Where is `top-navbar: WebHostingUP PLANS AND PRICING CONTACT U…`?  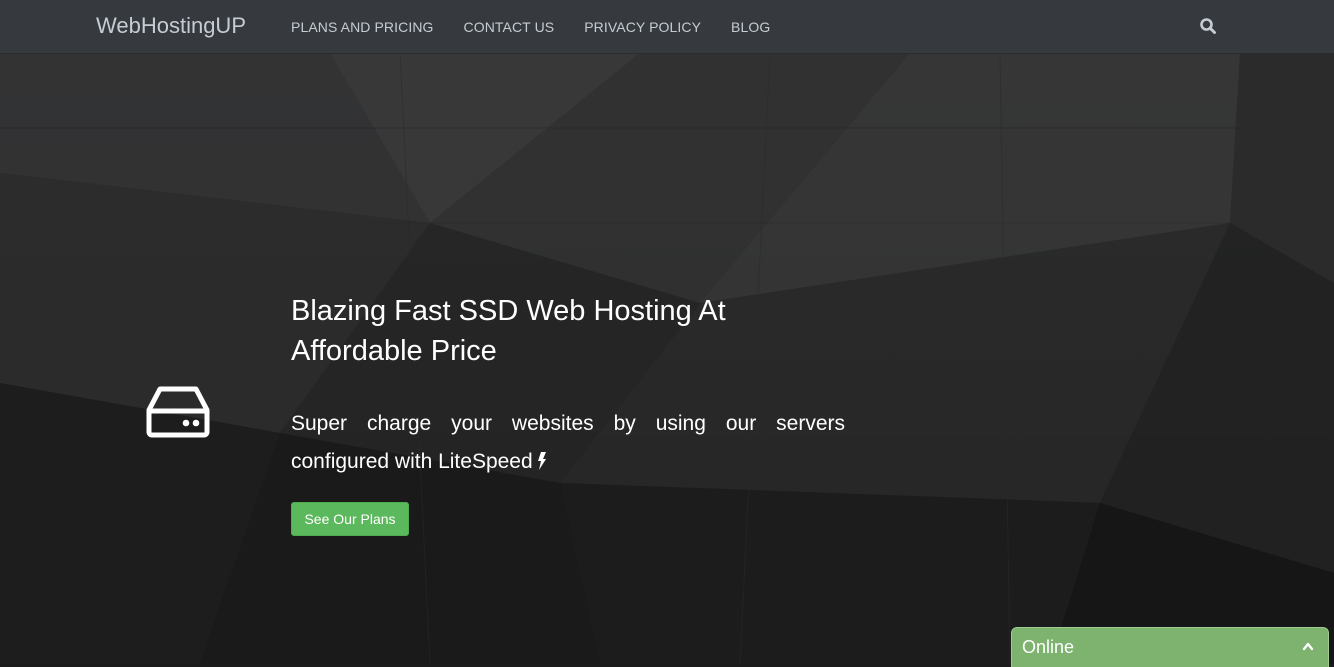 top-navbar: WebHostingUP PLANS AND PRICING CONTACT U… is located at coordinates (667, 27).